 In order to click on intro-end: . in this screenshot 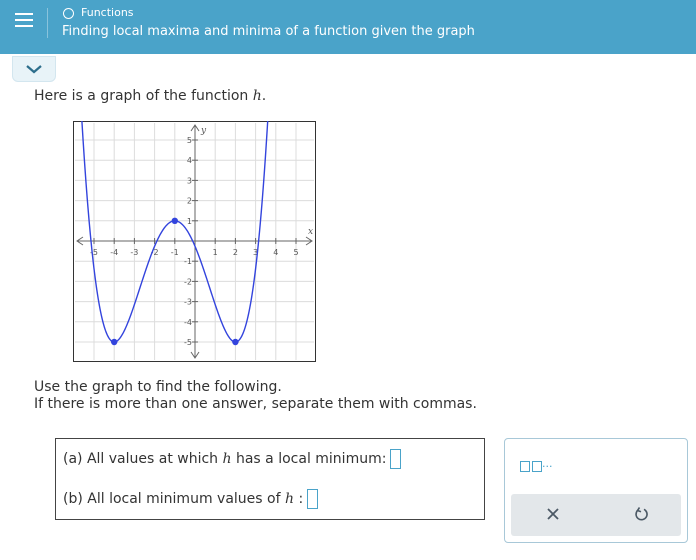, I will do `click(264, 96)`.